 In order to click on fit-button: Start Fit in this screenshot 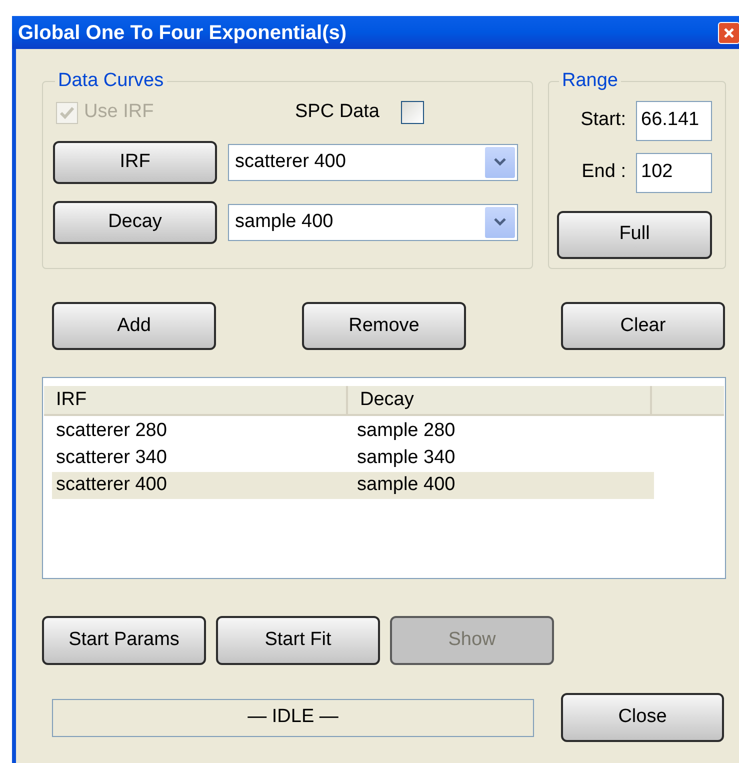, I will do `click(298, 640)`.